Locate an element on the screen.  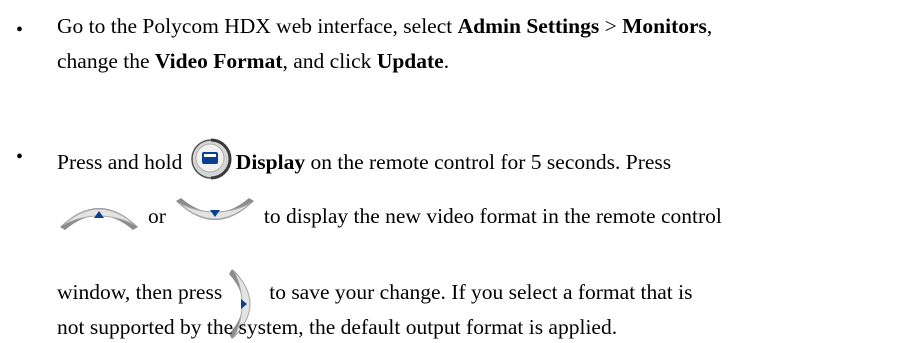
text: Press and hold is located at coordinates (122, 161).